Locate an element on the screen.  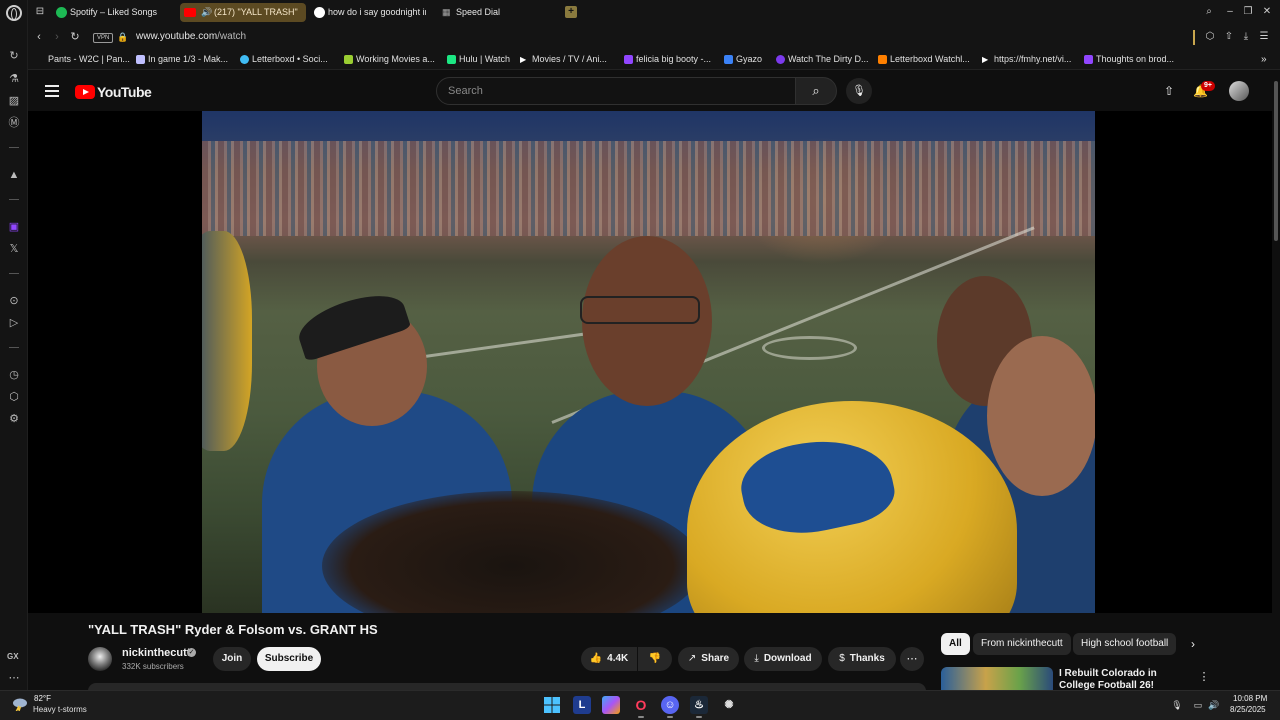
subscribe-button: Subscribe is located at coordinates (289, 659).